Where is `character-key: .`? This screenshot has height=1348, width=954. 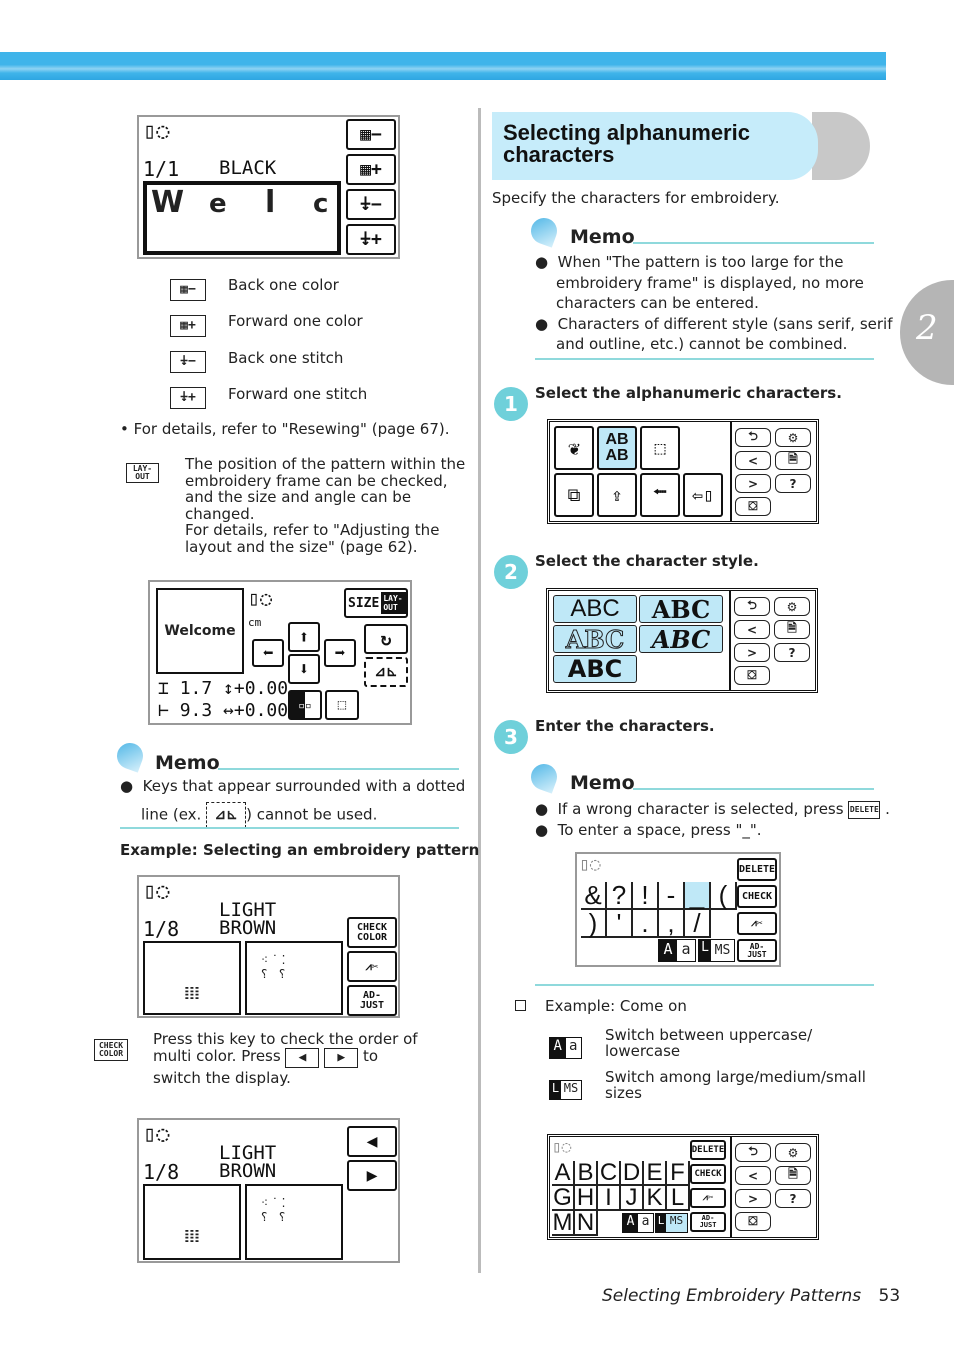
character-key: . is located at coordinates (646, 923).